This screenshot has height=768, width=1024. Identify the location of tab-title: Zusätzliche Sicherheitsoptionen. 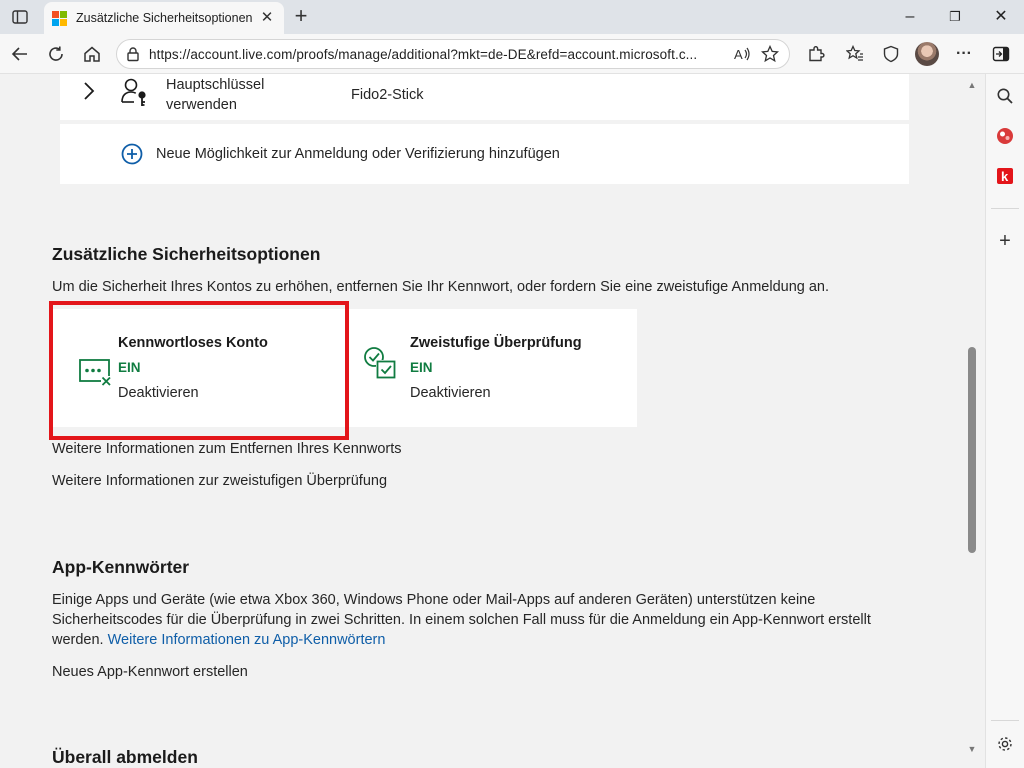
(164, 18).